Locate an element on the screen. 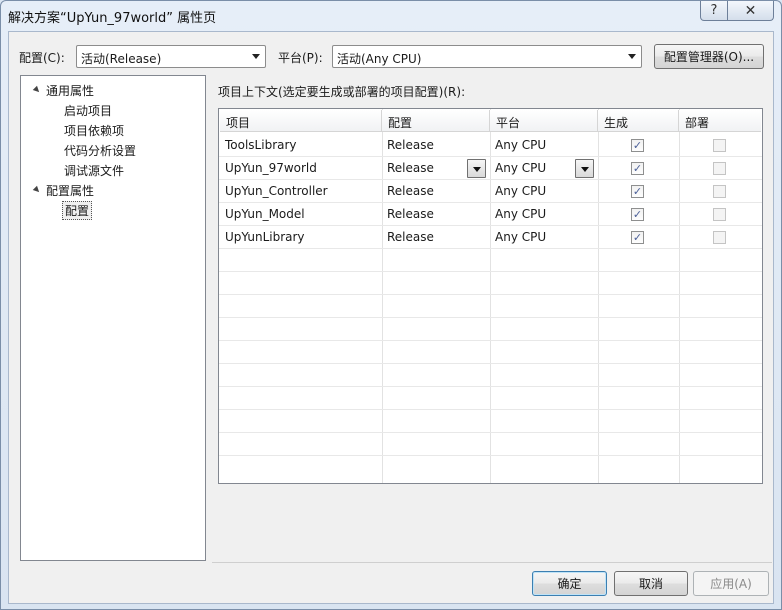  tree-group-config: 配置属性 is located at coordinates (70, 190).